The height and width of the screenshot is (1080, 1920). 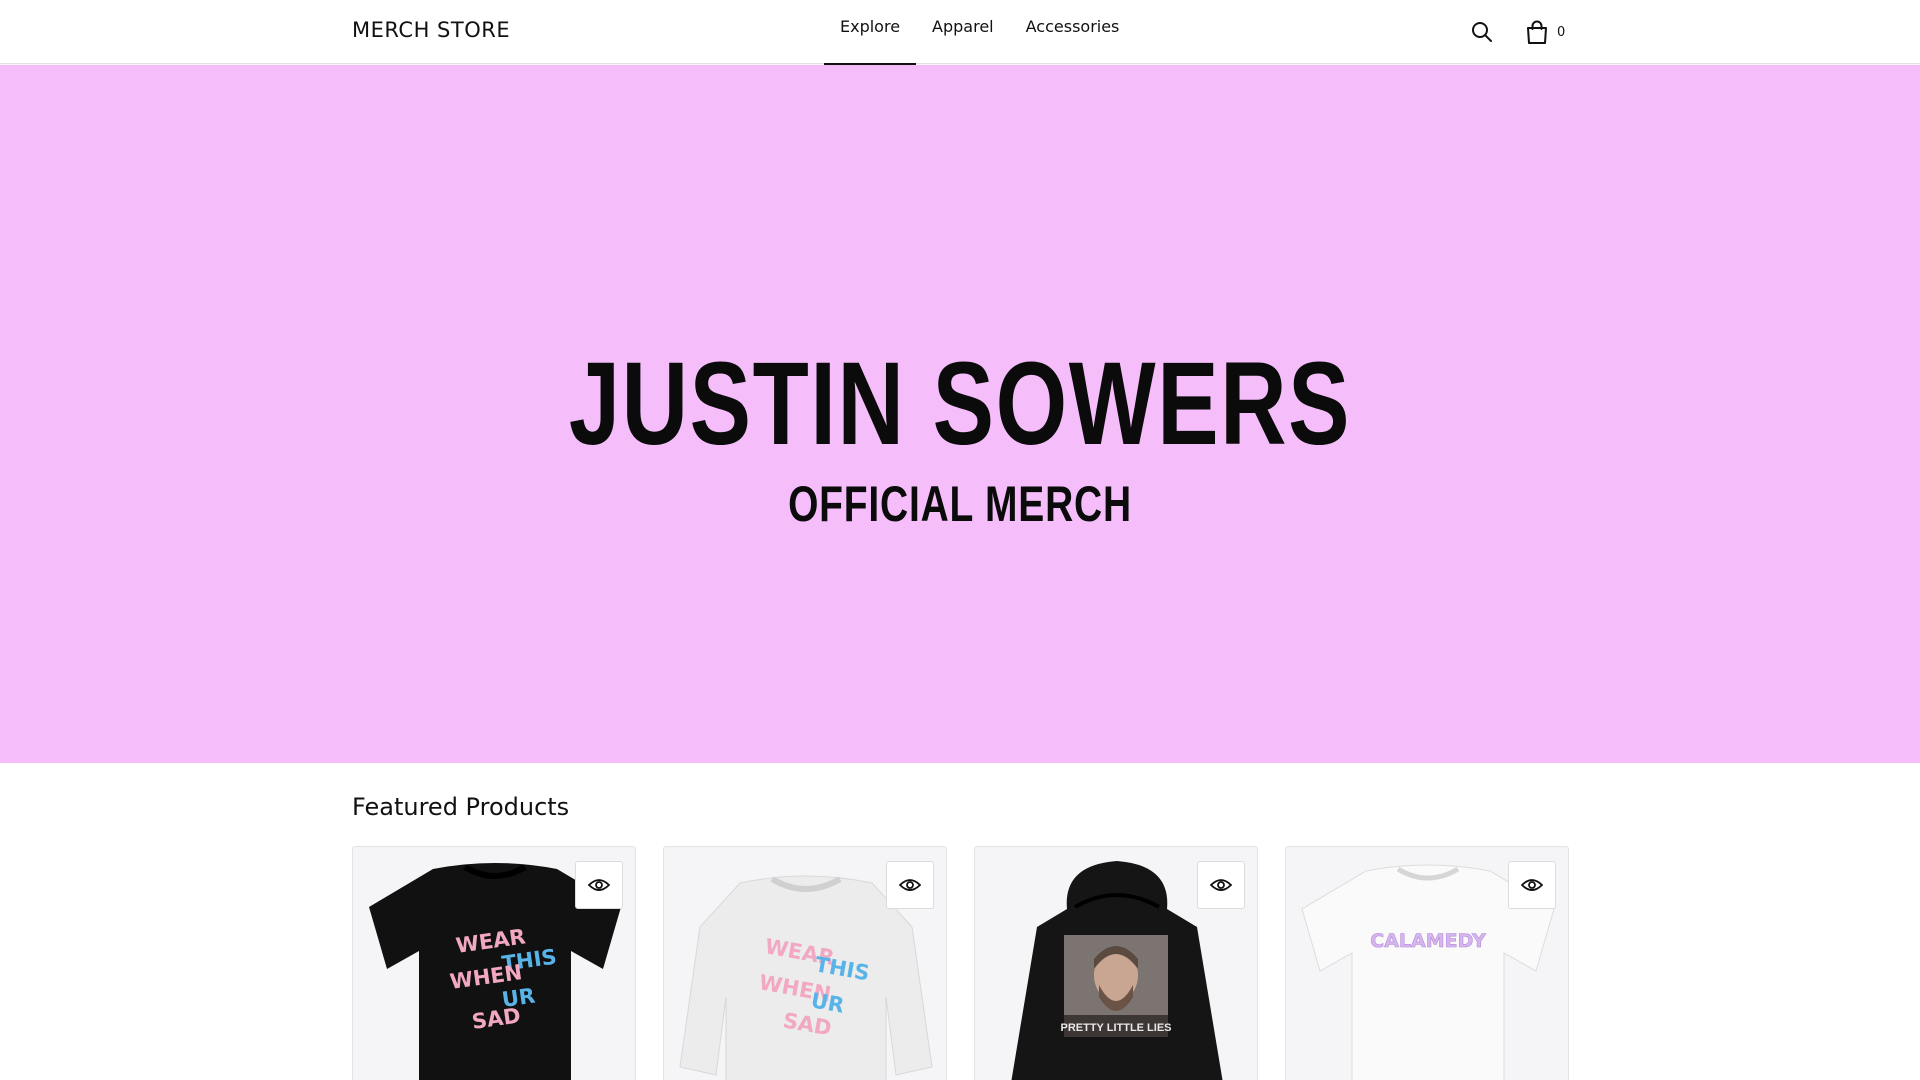 I want to click on search-icon, so click(x=1482, y=32).